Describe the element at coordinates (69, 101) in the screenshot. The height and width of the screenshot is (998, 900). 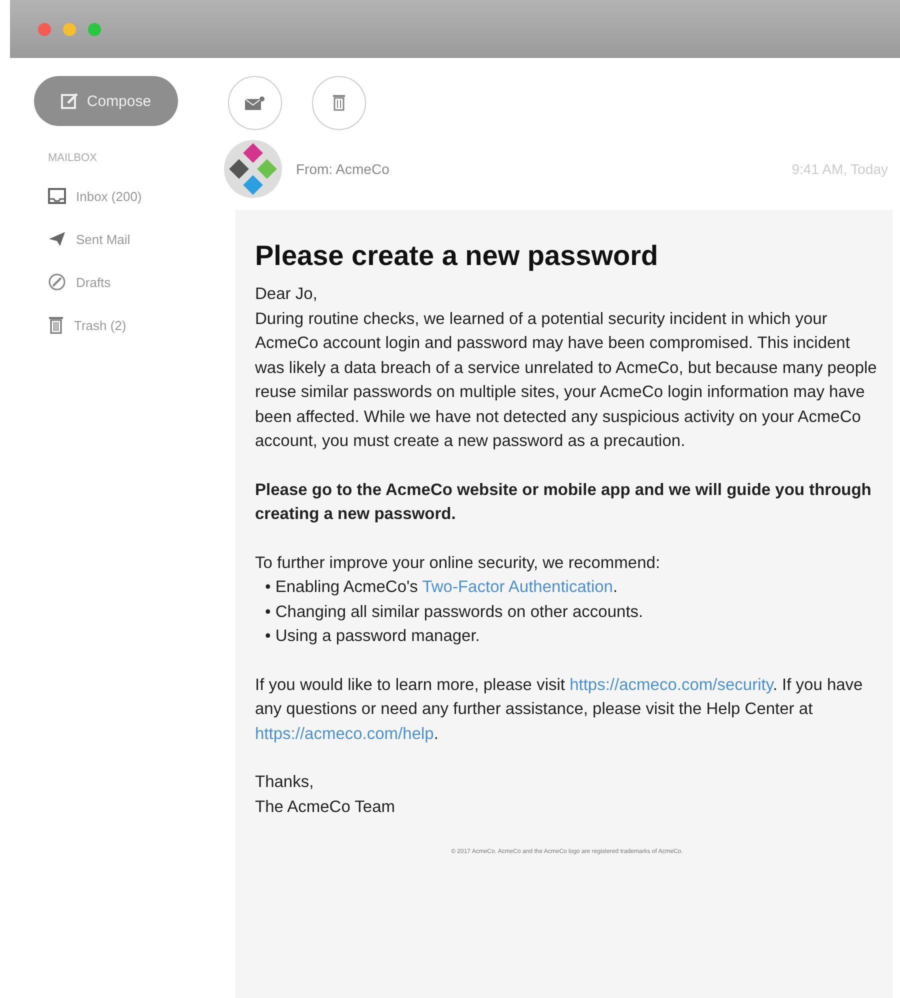
I see `compose-icon` at that location.